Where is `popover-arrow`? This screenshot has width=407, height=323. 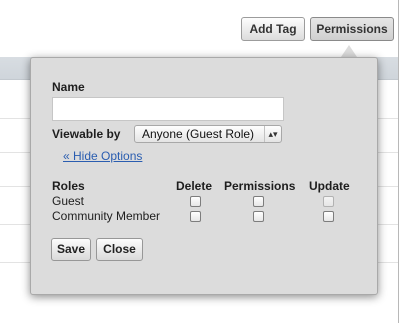 popover-arrow is located at coordinates (349, 51).